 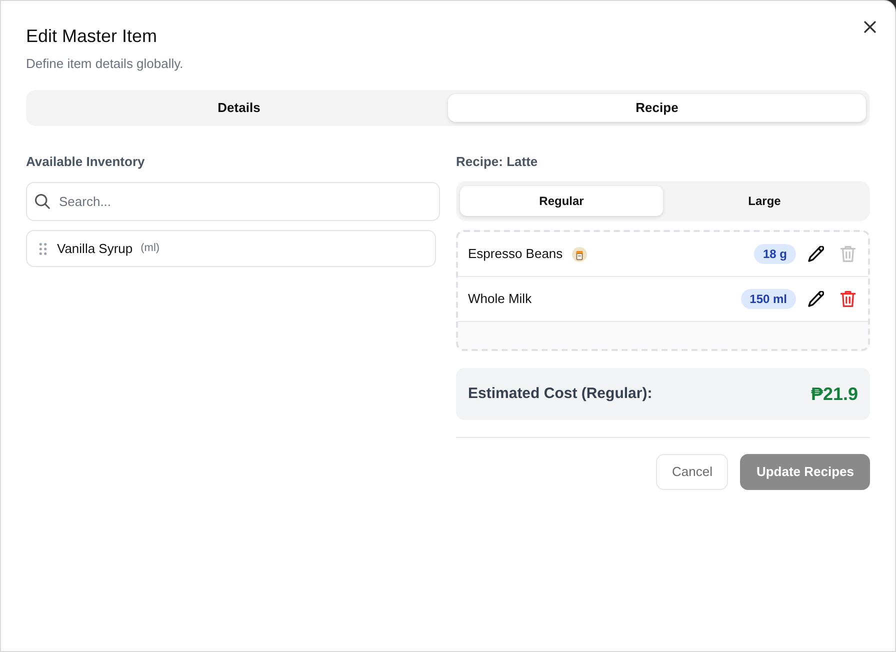 I want to click on cancel-button: Cancel, so click(x=692, y=472).